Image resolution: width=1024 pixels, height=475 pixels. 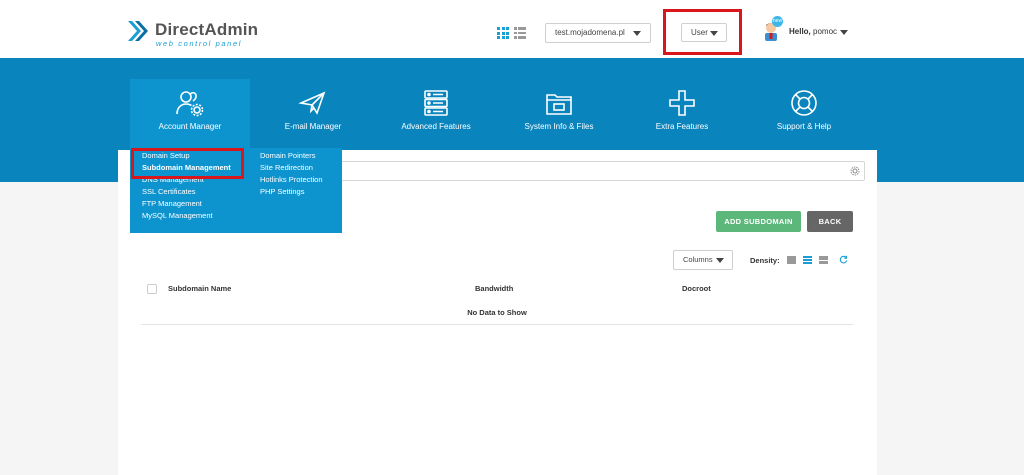 I want to click on domain-select: test.mojadomena.pl, so click(x=598, y=33).